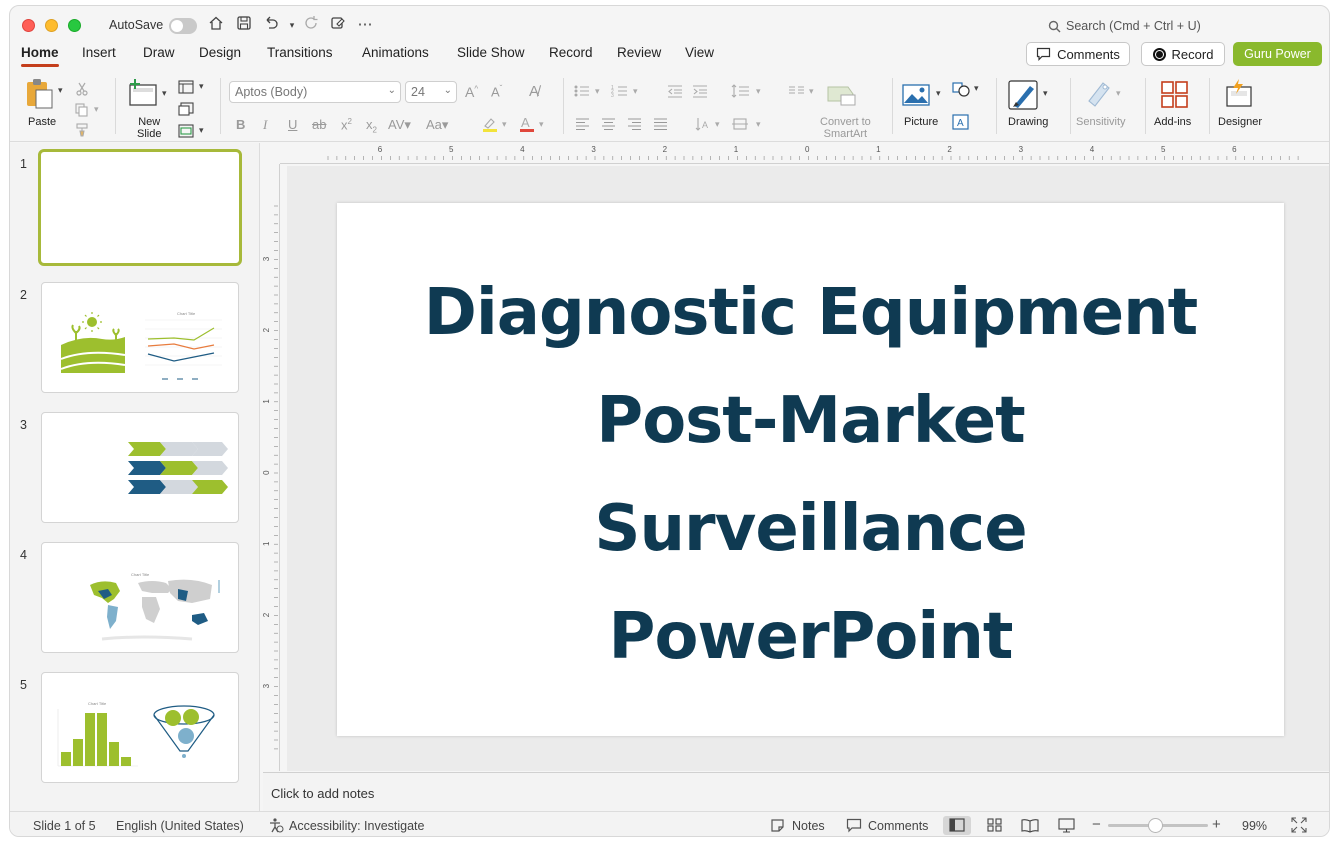 Image resolution: width=1337 pixels, height=843 pixels. I want to click on format-painter-icon, so click(82, 131).